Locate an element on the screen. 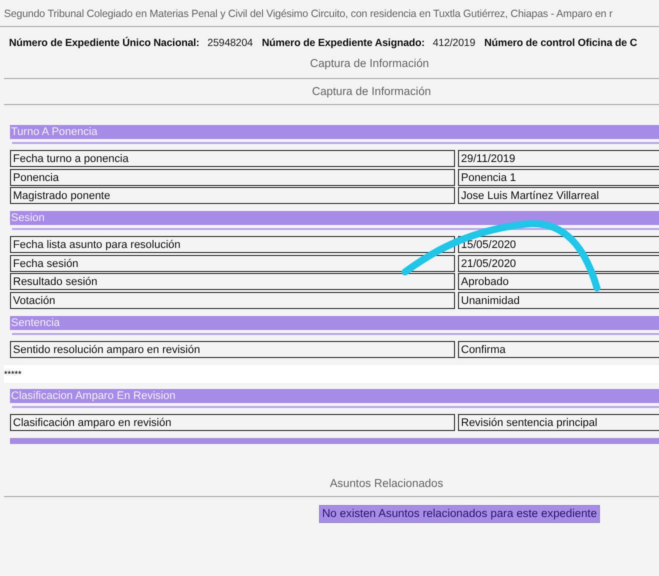 This screenshot has width=659, height=576. asterisks-text: ***** is located at coordinates (331, 373).